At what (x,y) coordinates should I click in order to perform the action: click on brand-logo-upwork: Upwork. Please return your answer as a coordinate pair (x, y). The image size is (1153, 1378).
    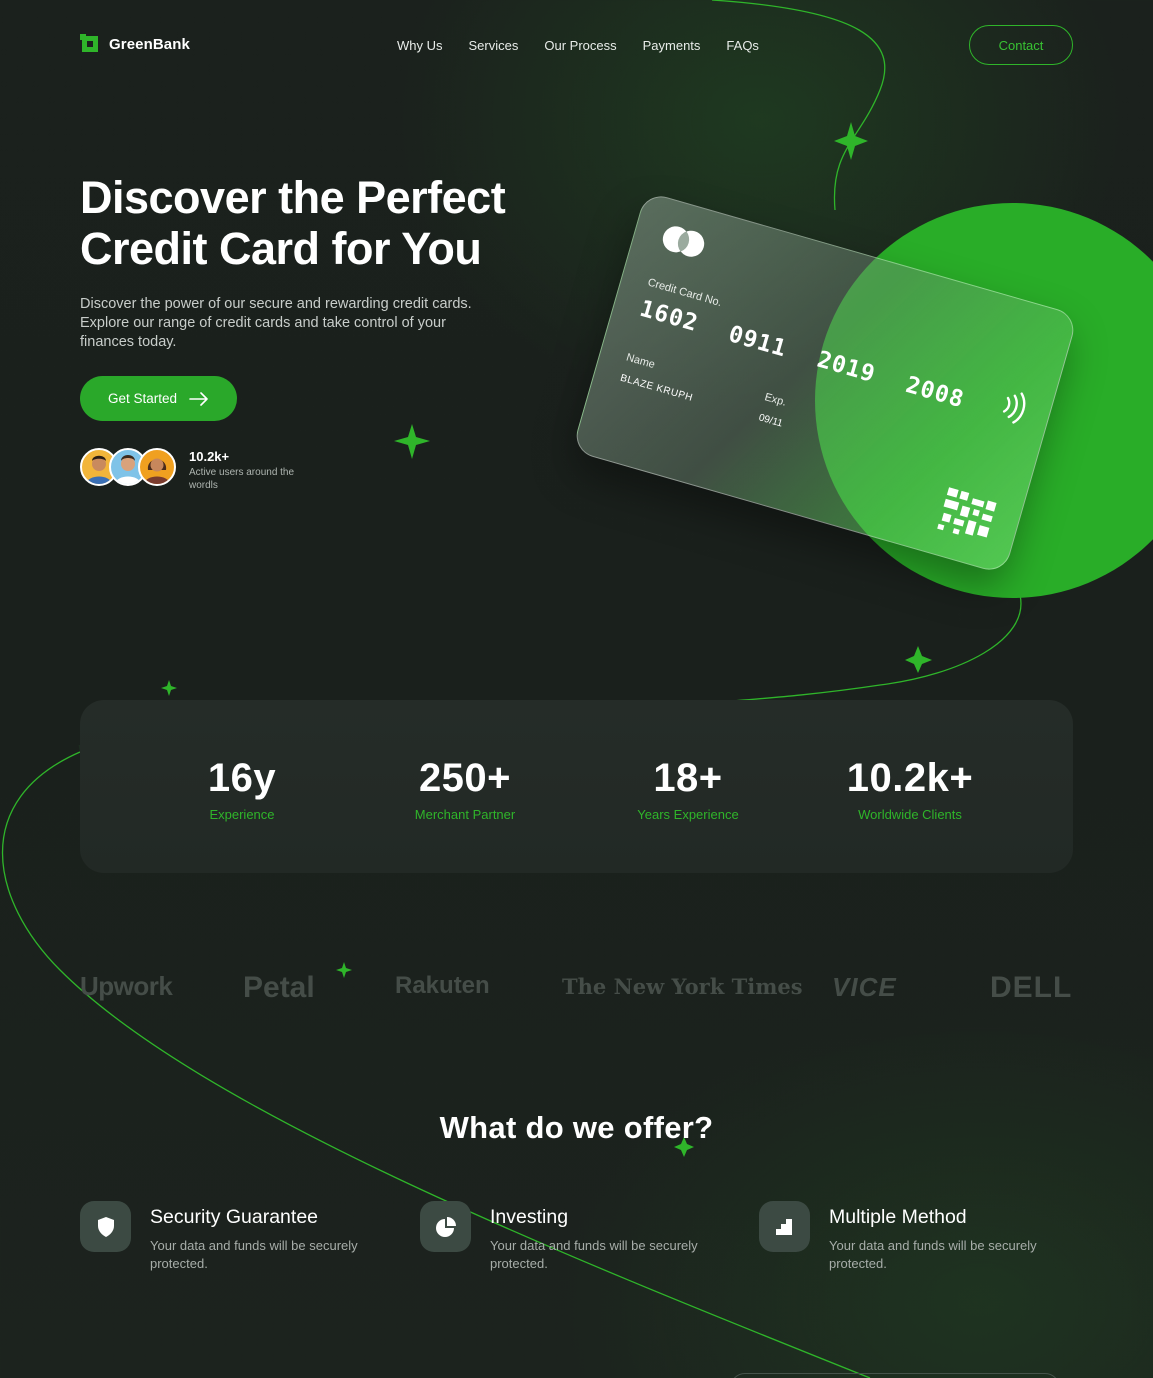
    Looking at the image, I should click on (126, 986).